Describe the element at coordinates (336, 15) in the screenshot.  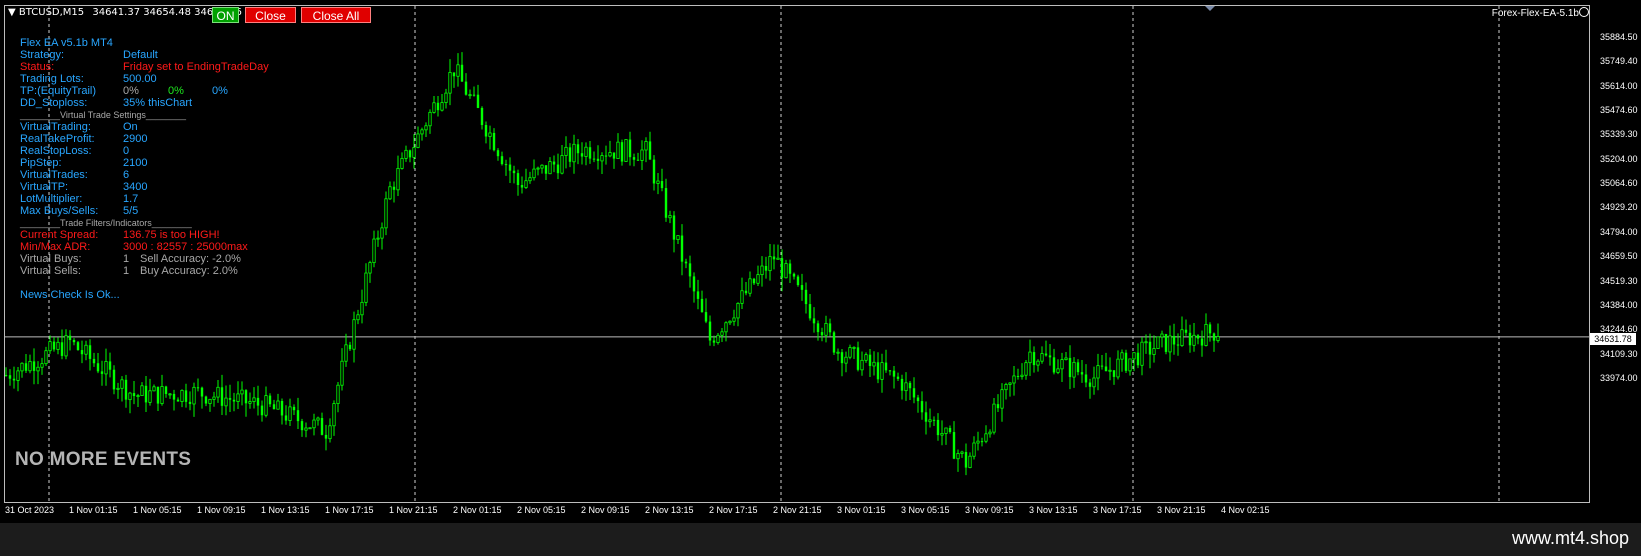
I see `close-all-button: Close All` at that location.